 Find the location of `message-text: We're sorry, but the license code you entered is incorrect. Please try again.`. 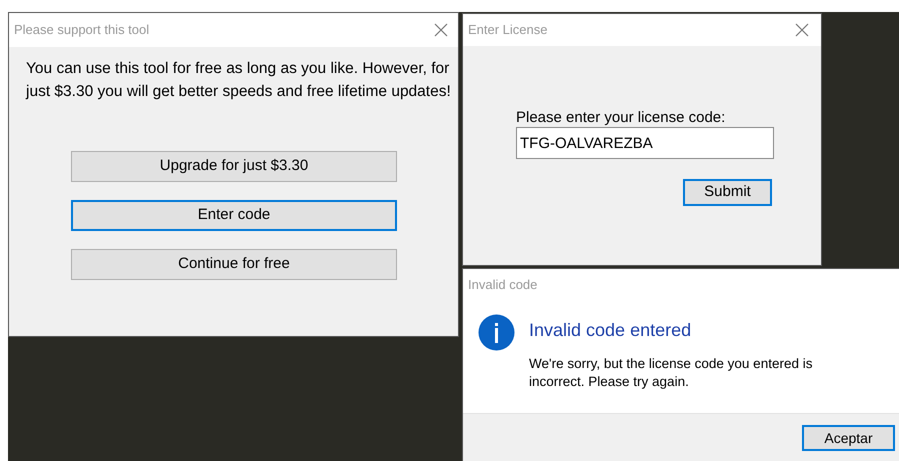

message-text: We're sorry, but the license code you entered is incorrect. Please try again. is located at coordinates (671, 373).